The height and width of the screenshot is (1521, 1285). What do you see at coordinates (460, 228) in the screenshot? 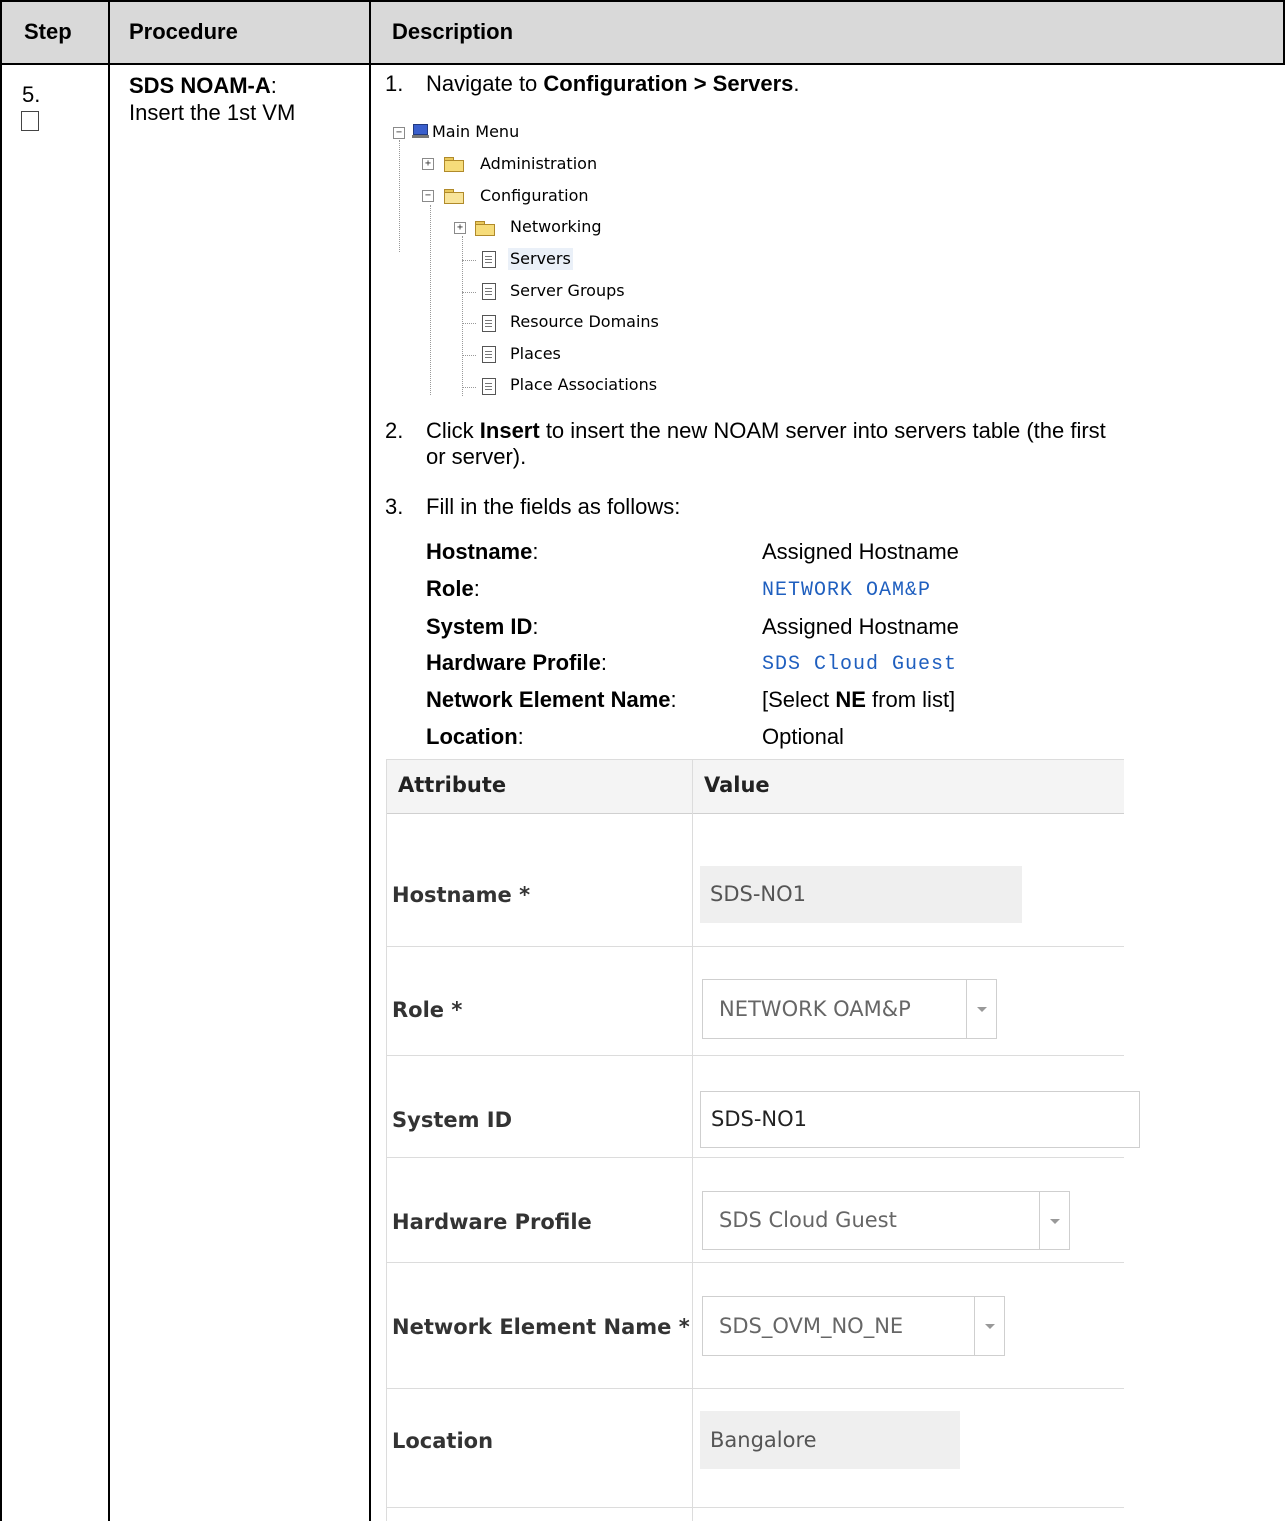
I see `expand-networking-icon: +` at bounding box center [460, 228].